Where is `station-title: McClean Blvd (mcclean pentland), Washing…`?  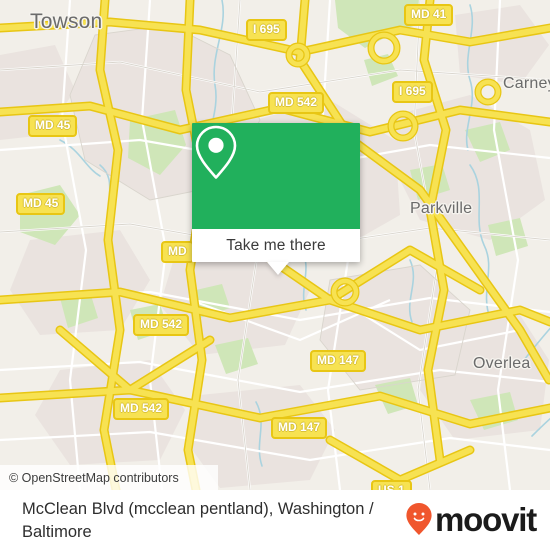 station-title: McClean Blvd (mcclean pentland), Washing… is located at coordinates (198, 520).